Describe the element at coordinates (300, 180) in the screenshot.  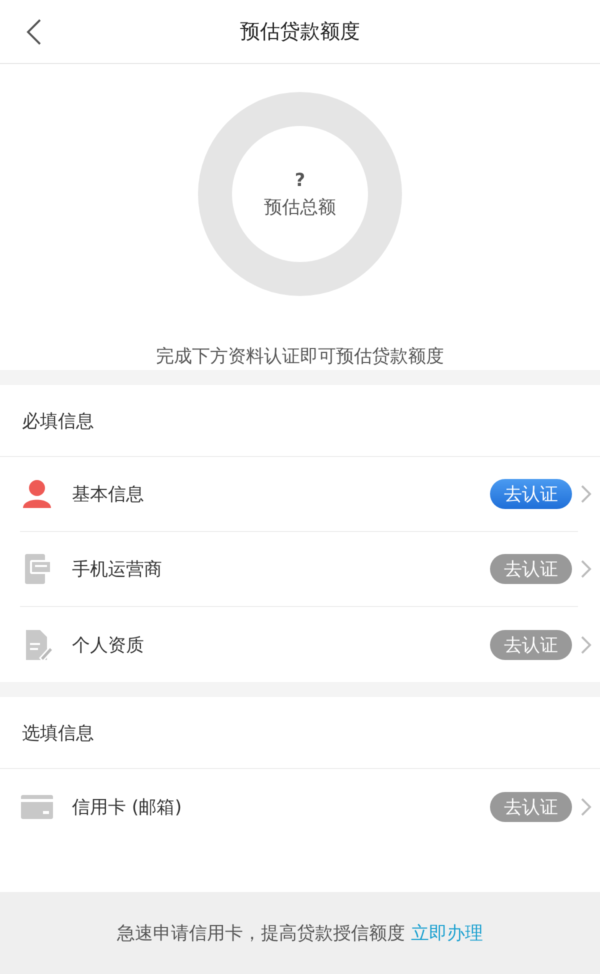
I see `estimate-value: ?` at that location.